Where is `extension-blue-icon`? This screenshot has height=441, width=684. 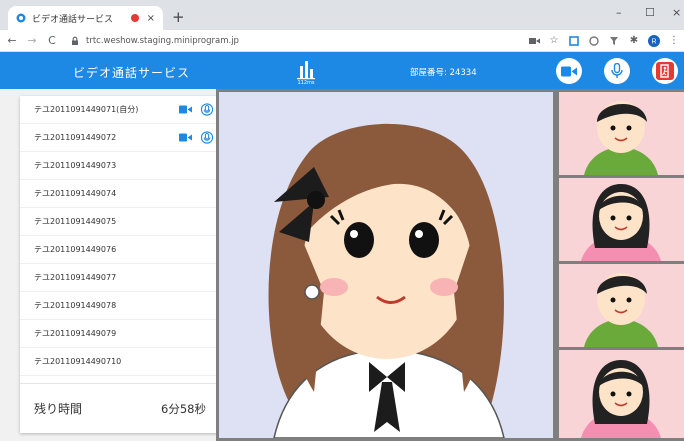 extension-blue-icon is located at coordinates (574, 41).